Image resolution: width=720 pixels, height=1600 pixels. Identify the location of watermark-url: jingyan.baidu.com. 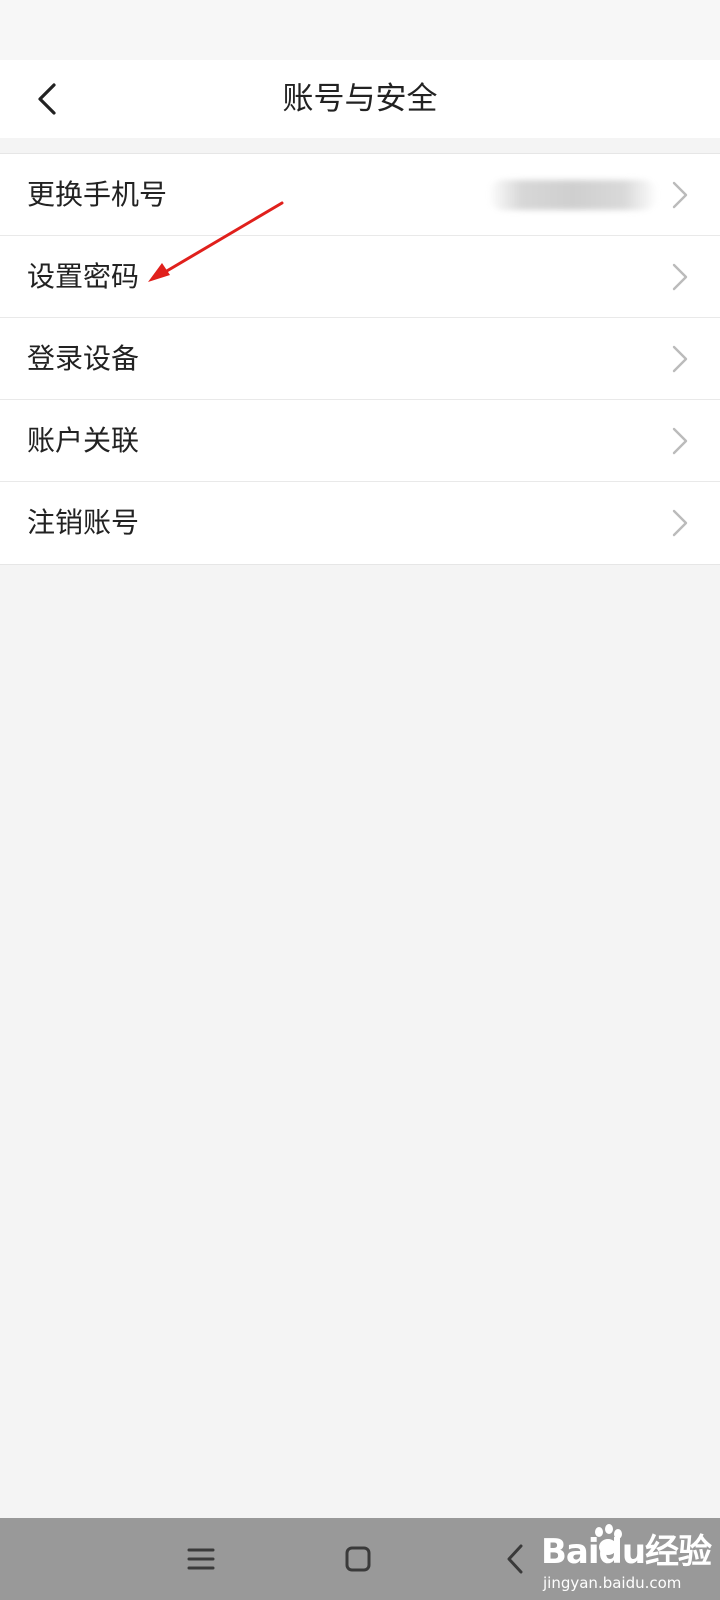
(612, 1583).